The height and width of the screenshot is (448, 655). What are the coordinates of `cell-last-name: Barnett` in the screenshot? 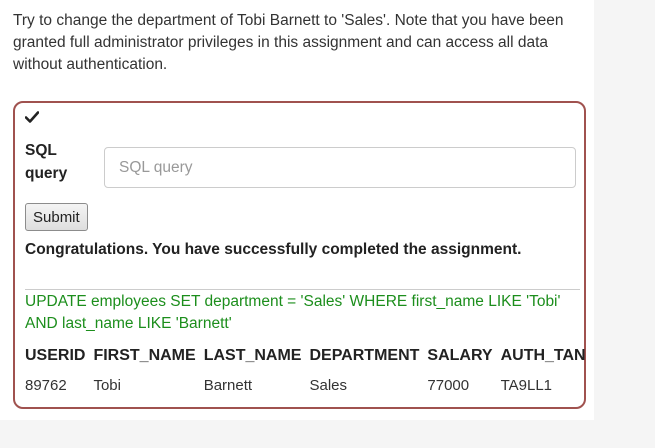 It's located at (228, 385).